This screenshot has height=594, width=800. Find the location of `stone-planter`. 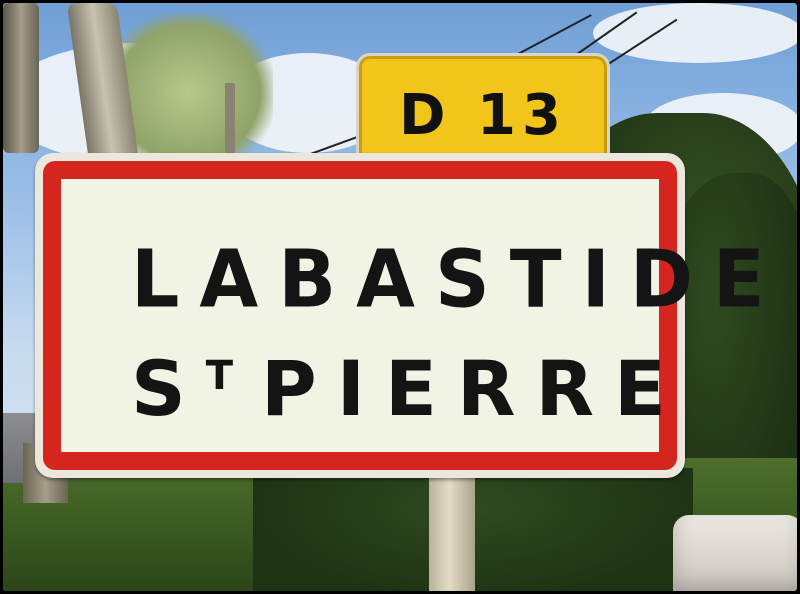

stone-planter is located at coordinates (735, 553).